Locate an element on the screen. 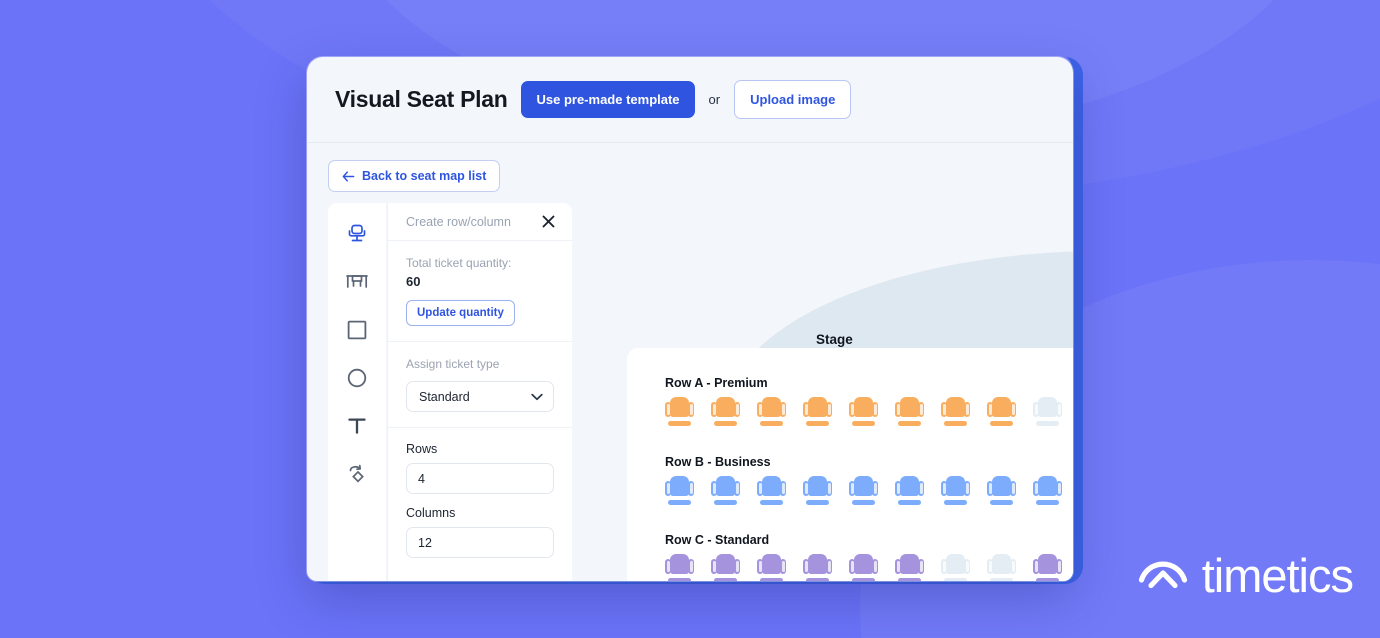 The height and width of the screenshot is (638, 1380). properties-panel-header: Create row/column is located at coordinates (480, 222).